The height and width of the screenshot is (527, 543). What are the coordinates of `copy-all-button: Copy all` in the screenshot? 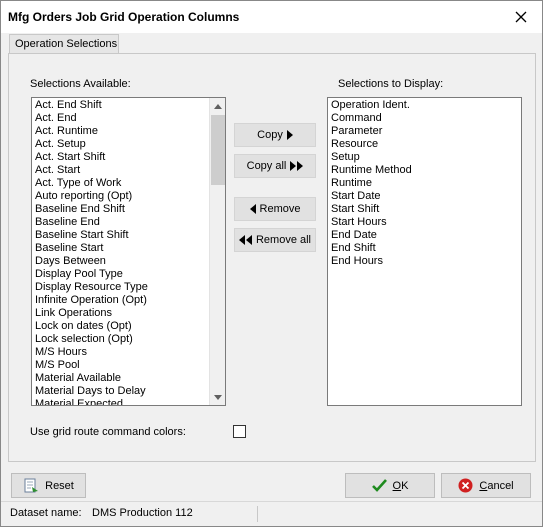 It's located at (275, 166).